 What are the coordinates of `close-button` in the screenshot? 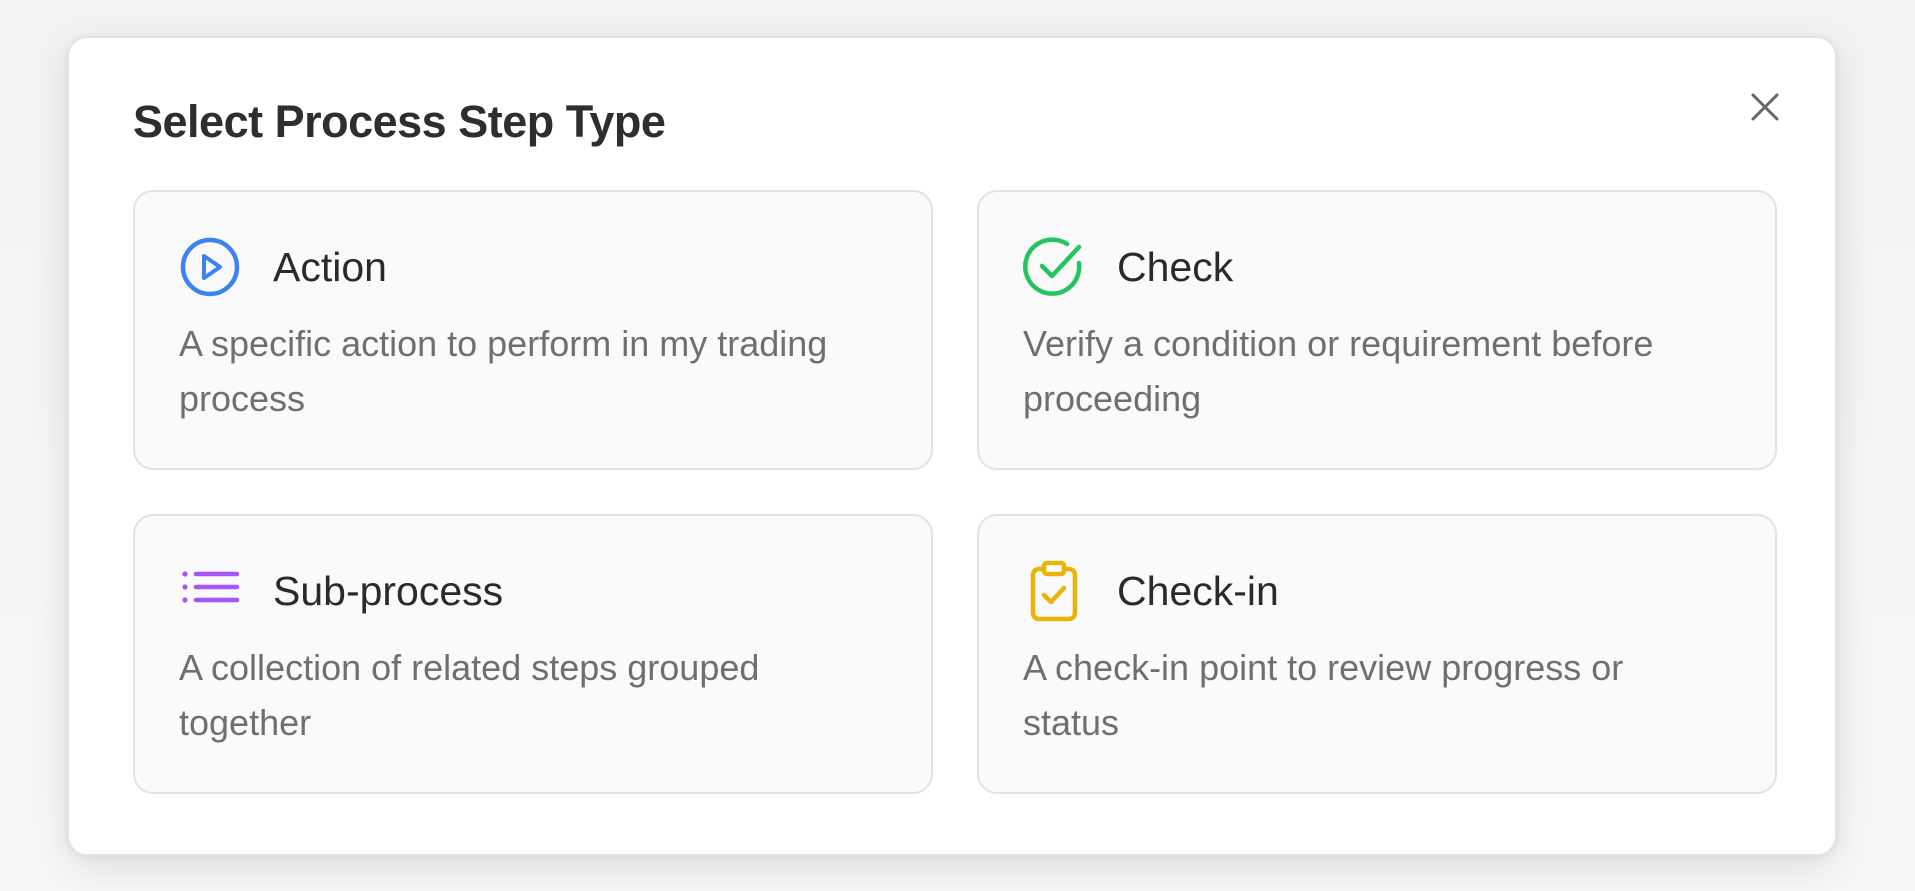 It's located at (1765, 108).